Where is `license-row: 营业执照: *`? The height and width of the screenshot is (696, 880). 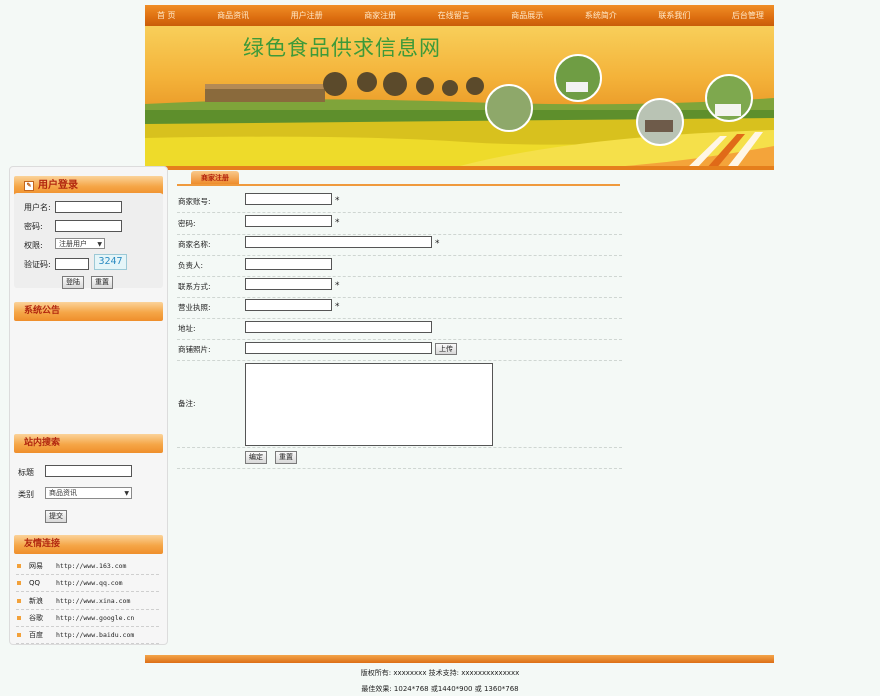
license-row: 营业执照: * is located at coordinates (399, 308).